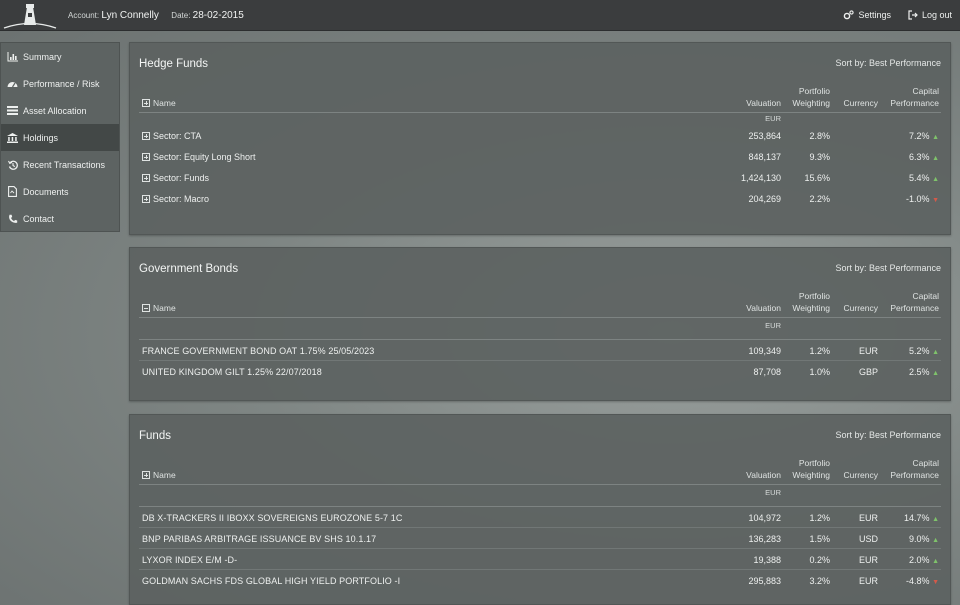 The height and width of the screenshot is (605, 960). I want to click on table-row: Sector: Macro 204,269 2.2% -1.0% ▼, so click(540, 198).